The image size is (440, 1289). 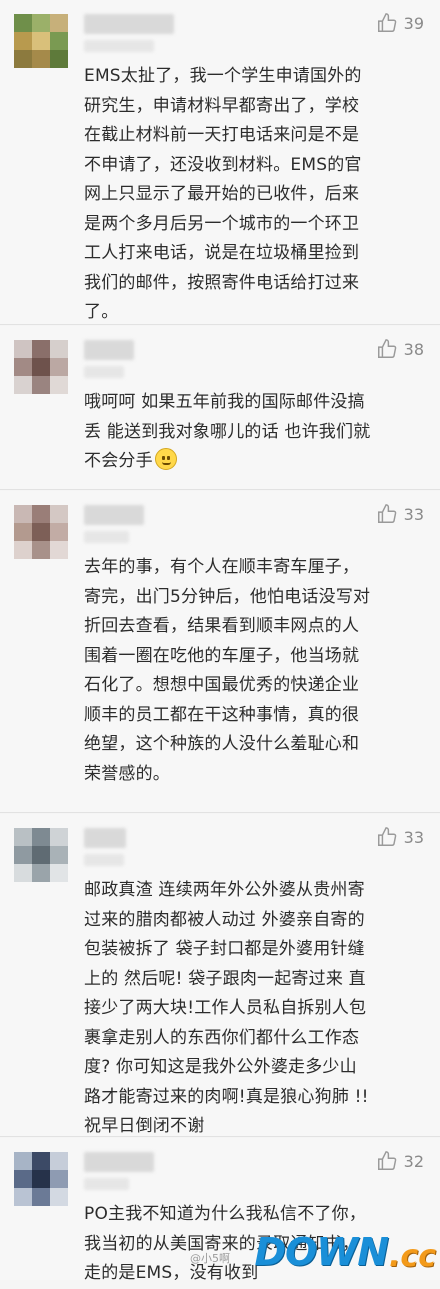 What do you see at coordinates (321, 1252) in the screenshot?
I see `watermark-brand: DOWN` at bounding box center [321, 1252].